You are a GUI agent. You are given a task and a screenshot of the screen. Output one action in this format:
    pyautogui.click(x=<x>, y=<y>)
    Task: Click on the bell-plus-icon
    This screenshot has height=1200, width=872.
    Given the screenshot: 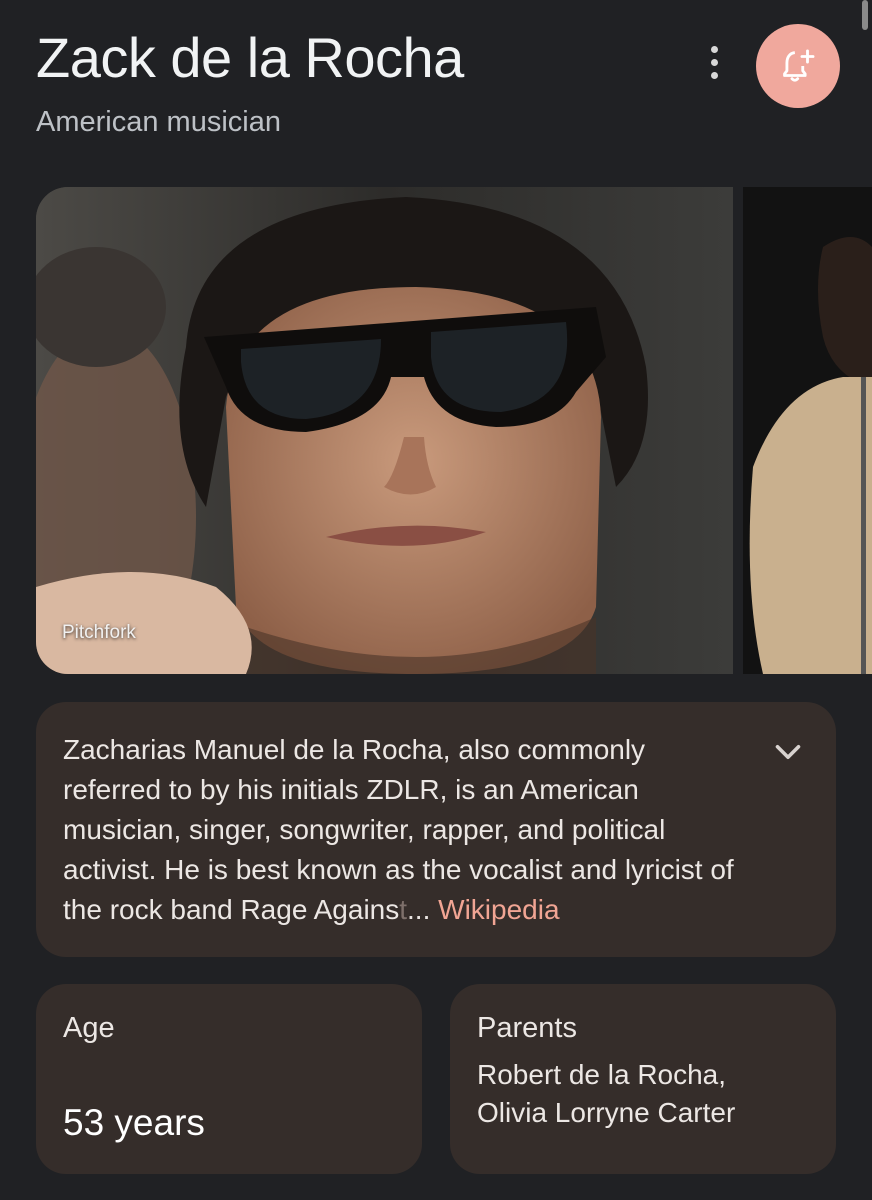 What is the action you would take?
    pyautogui.click(x=799, y=65)
    